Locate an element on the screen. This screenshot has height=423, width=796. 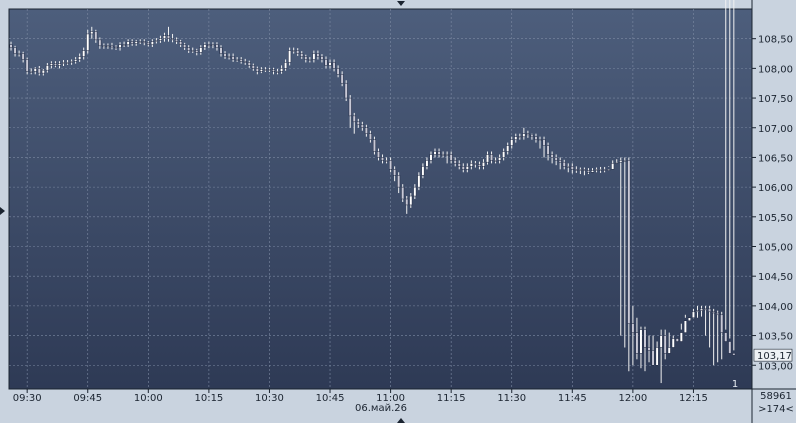
top-scroll-arrow-icon is located at coordinates (401, 3).